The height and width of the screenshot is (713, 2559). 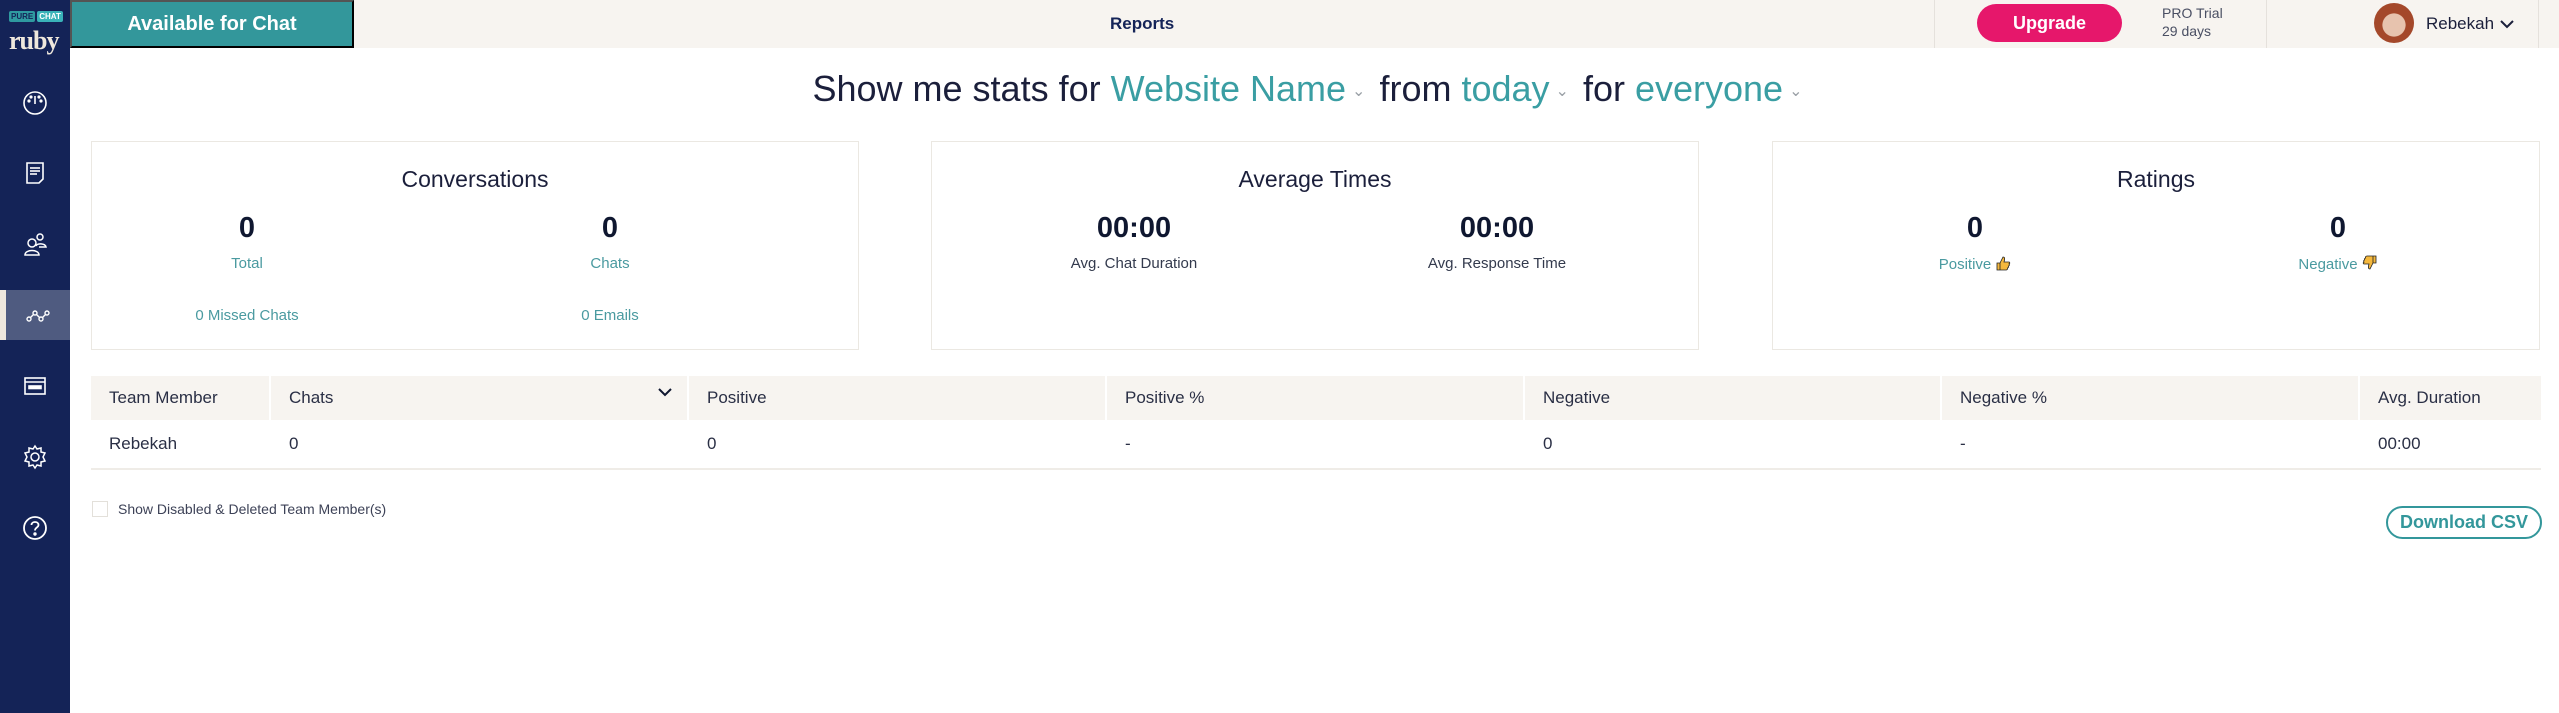 What do you see at coordinates (1709, 88) in the screenshot?
I see `audience-select-value: everyone` at bounding box center [1709, 88].